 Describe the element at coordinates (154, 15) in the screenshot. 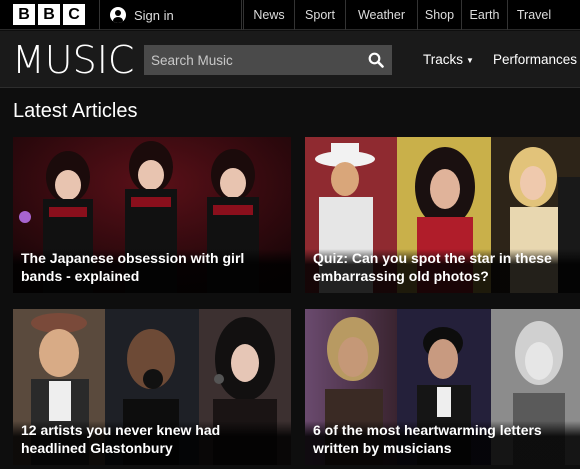

I see `sign-in-label: Sign in` at that location.